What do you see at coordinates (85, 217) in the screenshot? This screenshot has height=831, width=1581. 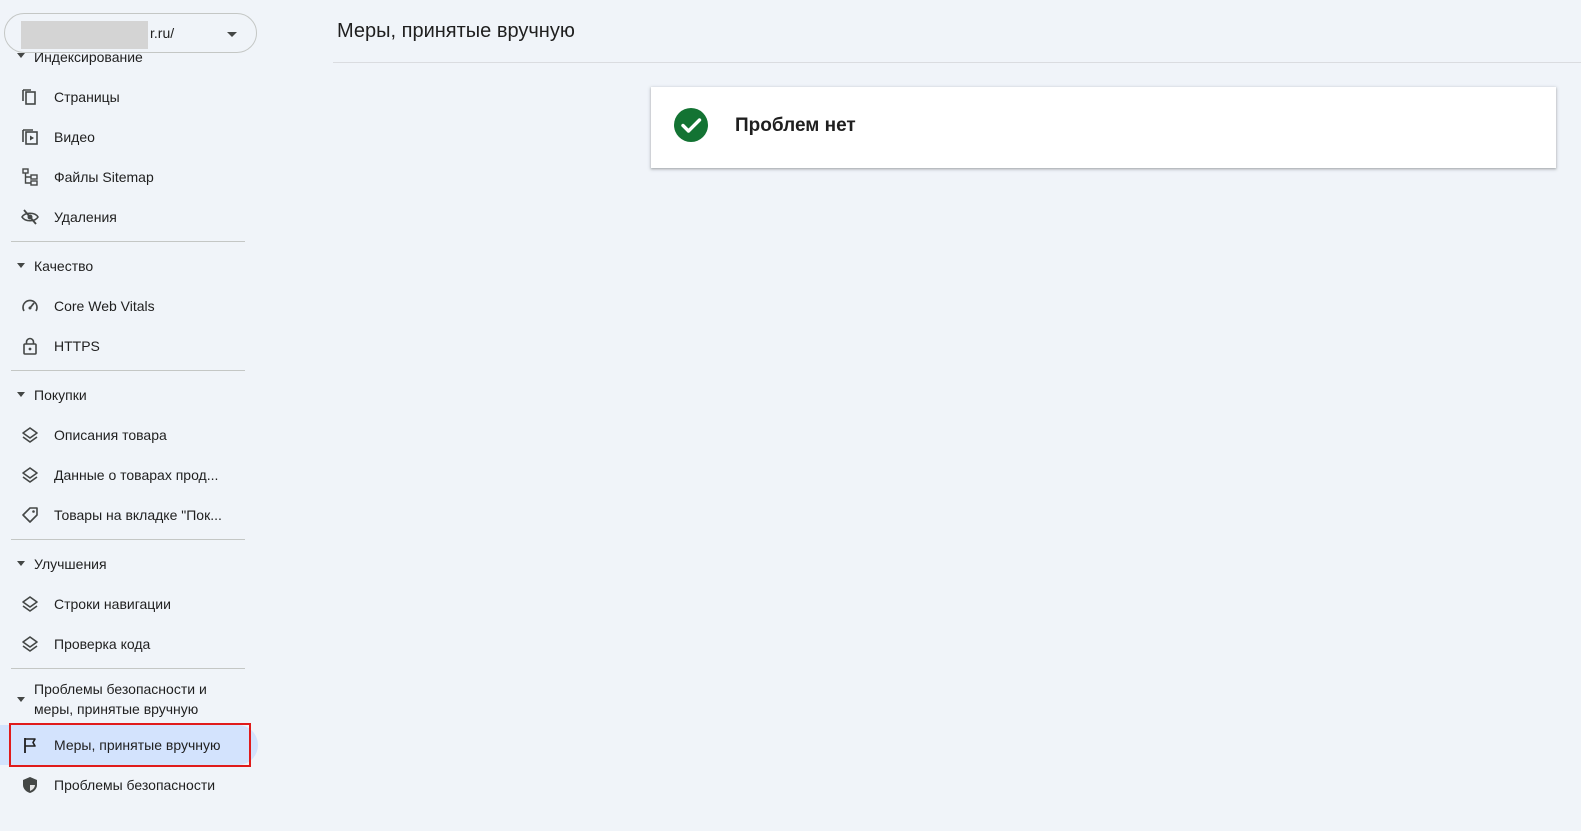 I see `sidebar-item-label: Удаления` at bounding box center [85, 217].